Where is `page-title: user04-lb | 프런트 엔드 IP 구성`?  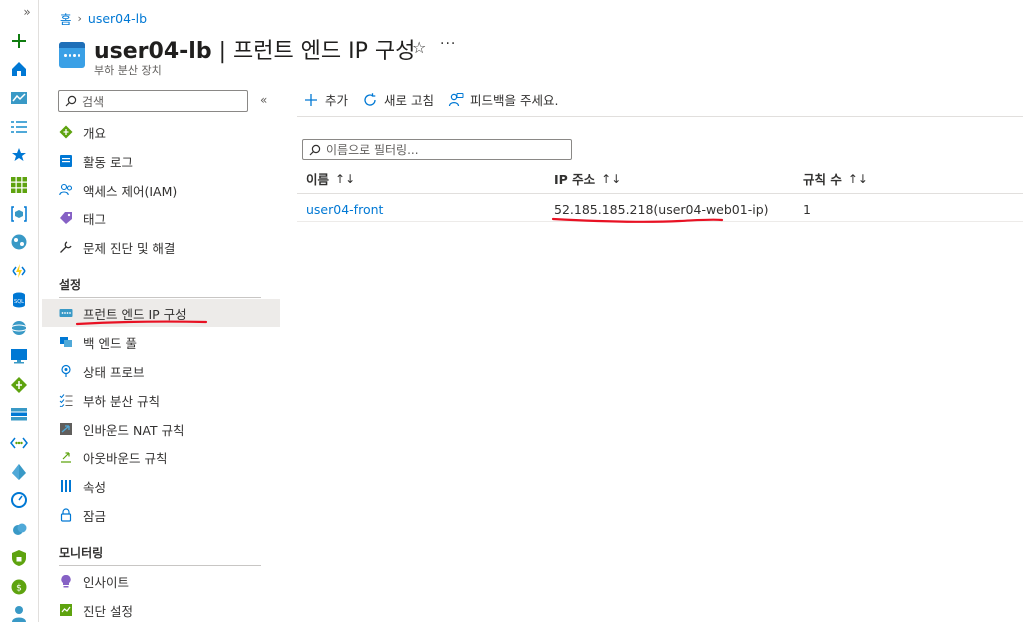 page-title: user04-lb | 프런트 엔드 IP 구성 is located at coordinates (254, 49).